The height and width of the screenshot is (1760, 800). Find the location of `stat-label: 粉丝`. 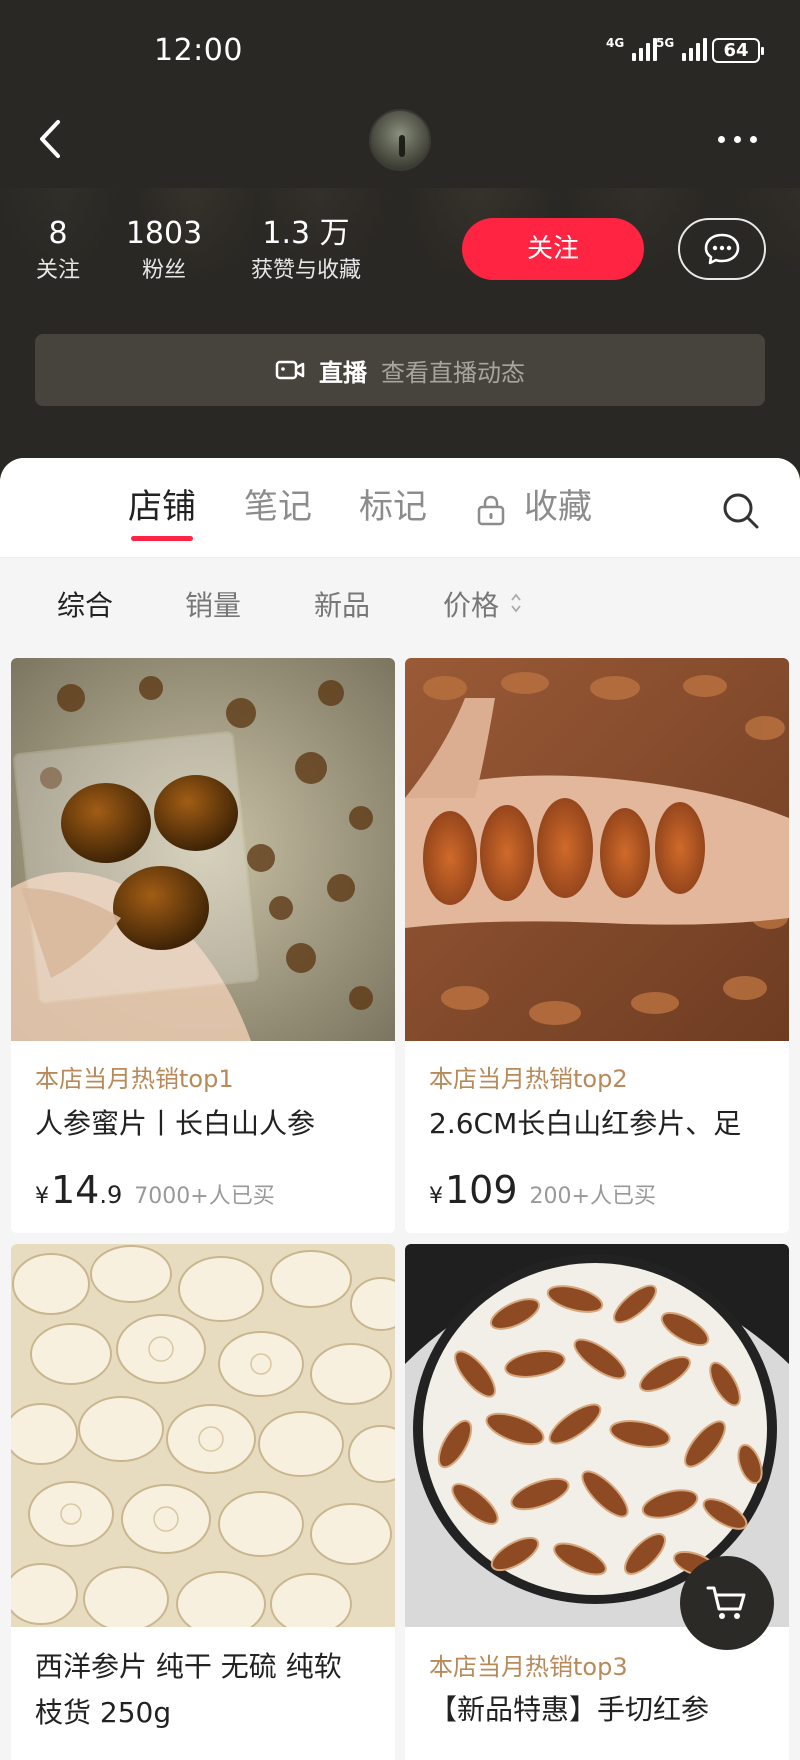

stat-label: 粉丝 is located at coordinates (163, 270).